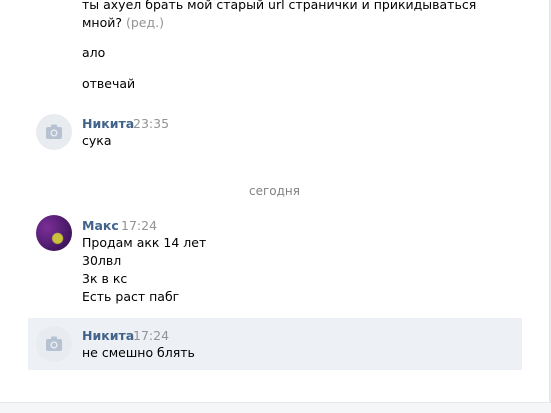  What do you see at coordinates (109, 83) in the screenshot?
I see `message-text-line: отвечай` at bounding box center [109, 83].